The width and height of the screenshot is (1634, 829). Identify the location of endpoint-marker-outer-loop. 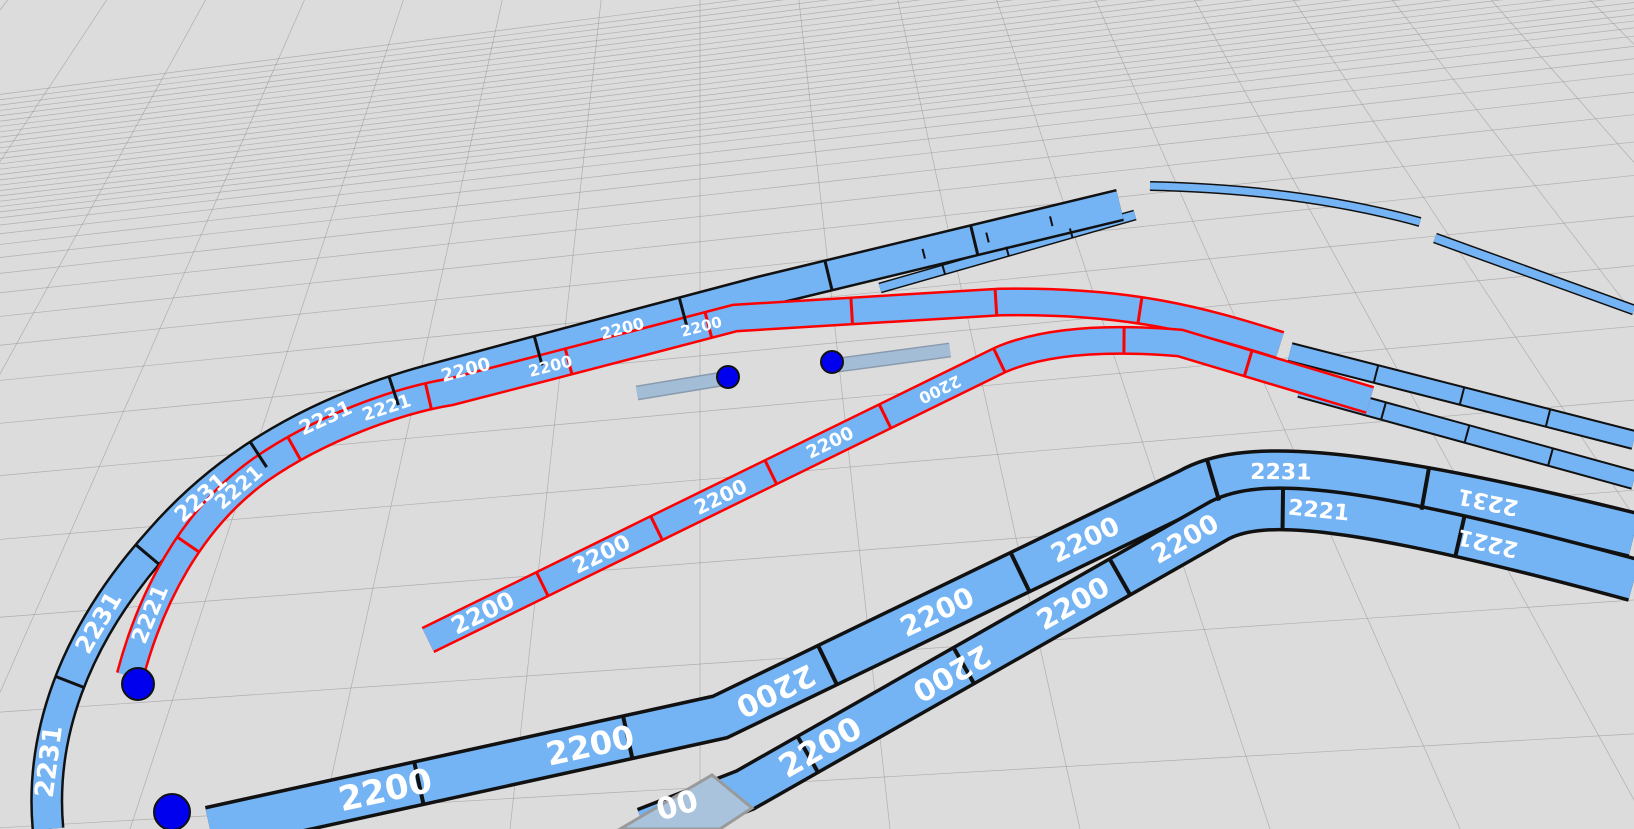
(172, 811).